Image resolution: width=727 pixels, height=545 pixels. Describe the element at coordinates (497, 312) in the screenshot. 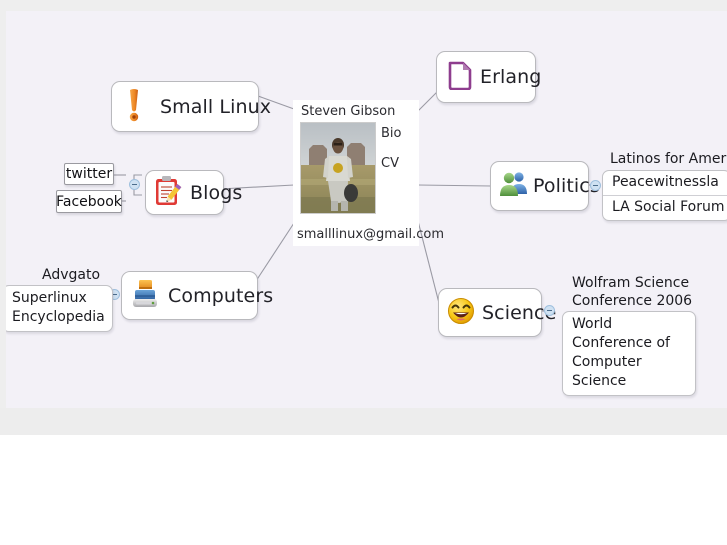

I see `node-science: Science` at that location.